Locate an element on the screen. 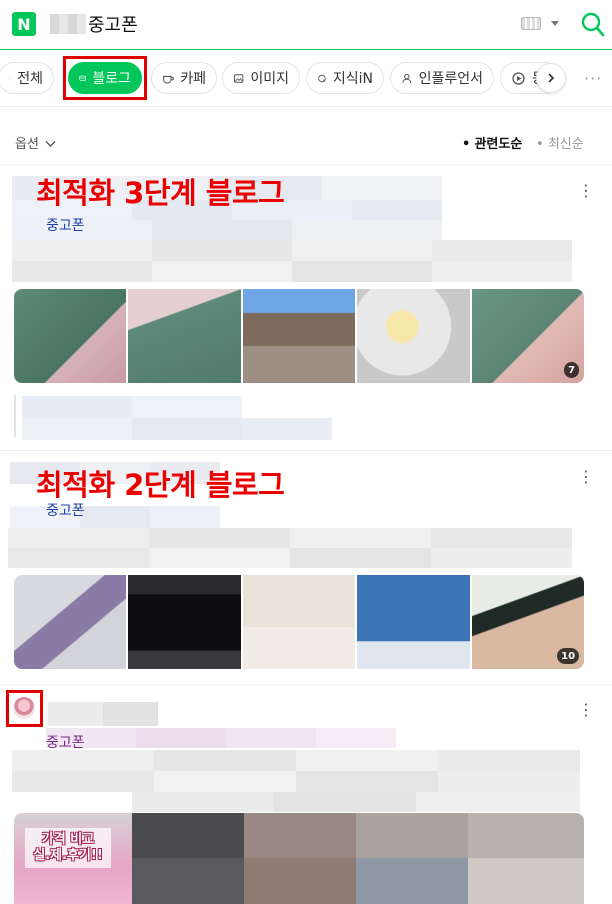 The image size is (612, 904). naver-logo: N is located at coordinates (24, 24).